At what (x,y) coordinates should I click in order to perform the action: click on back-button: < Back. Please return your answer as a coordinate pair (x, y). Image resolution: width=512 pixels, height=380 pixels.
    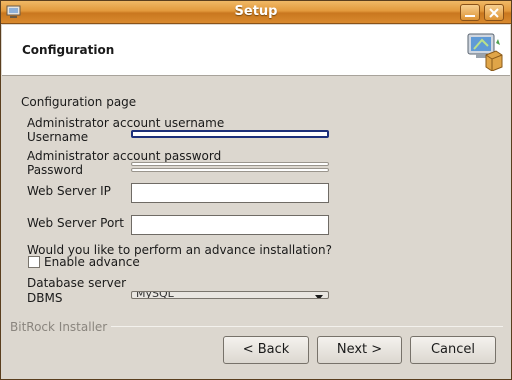
    Looking at the image, I should click on (266, 350).